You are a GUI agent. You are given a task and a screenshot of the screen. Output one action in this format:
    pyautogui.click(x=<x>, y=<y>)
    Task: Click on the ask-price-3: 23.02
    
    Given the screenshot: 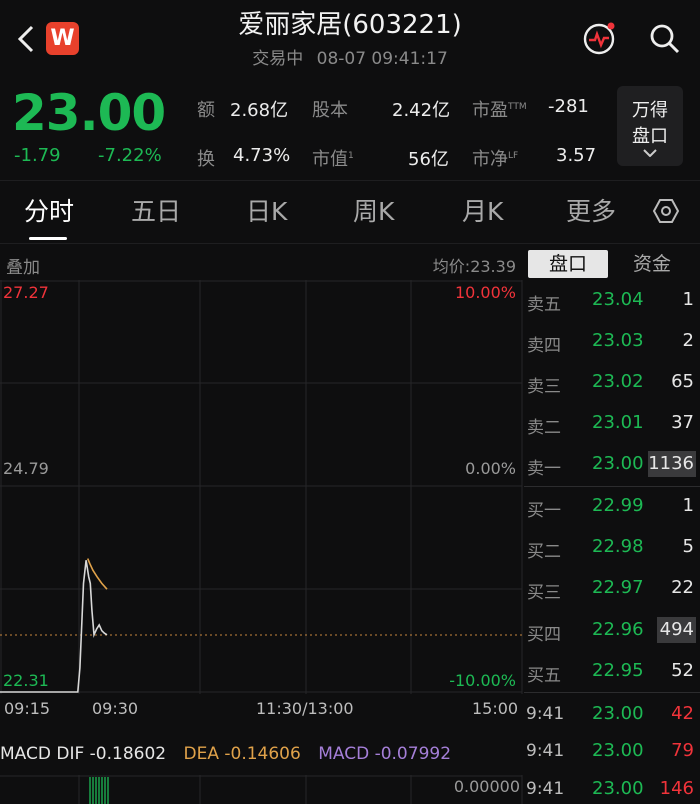 What is the action you would take?
    pyautogui.click(x=618, y=381)
    